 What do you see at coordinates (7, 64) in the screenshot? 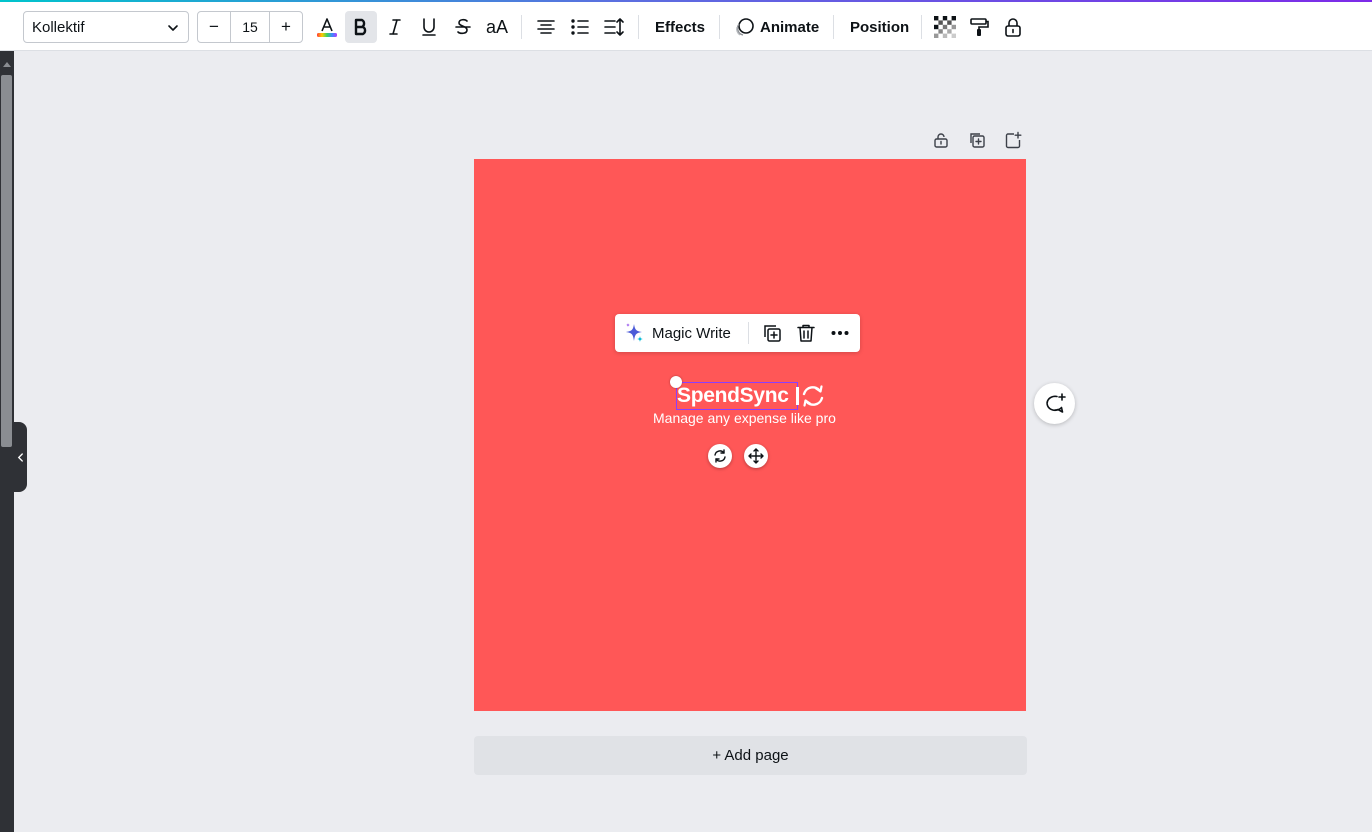
I see `scroll-up-arrow-icon` at bounding box center [7, 64].